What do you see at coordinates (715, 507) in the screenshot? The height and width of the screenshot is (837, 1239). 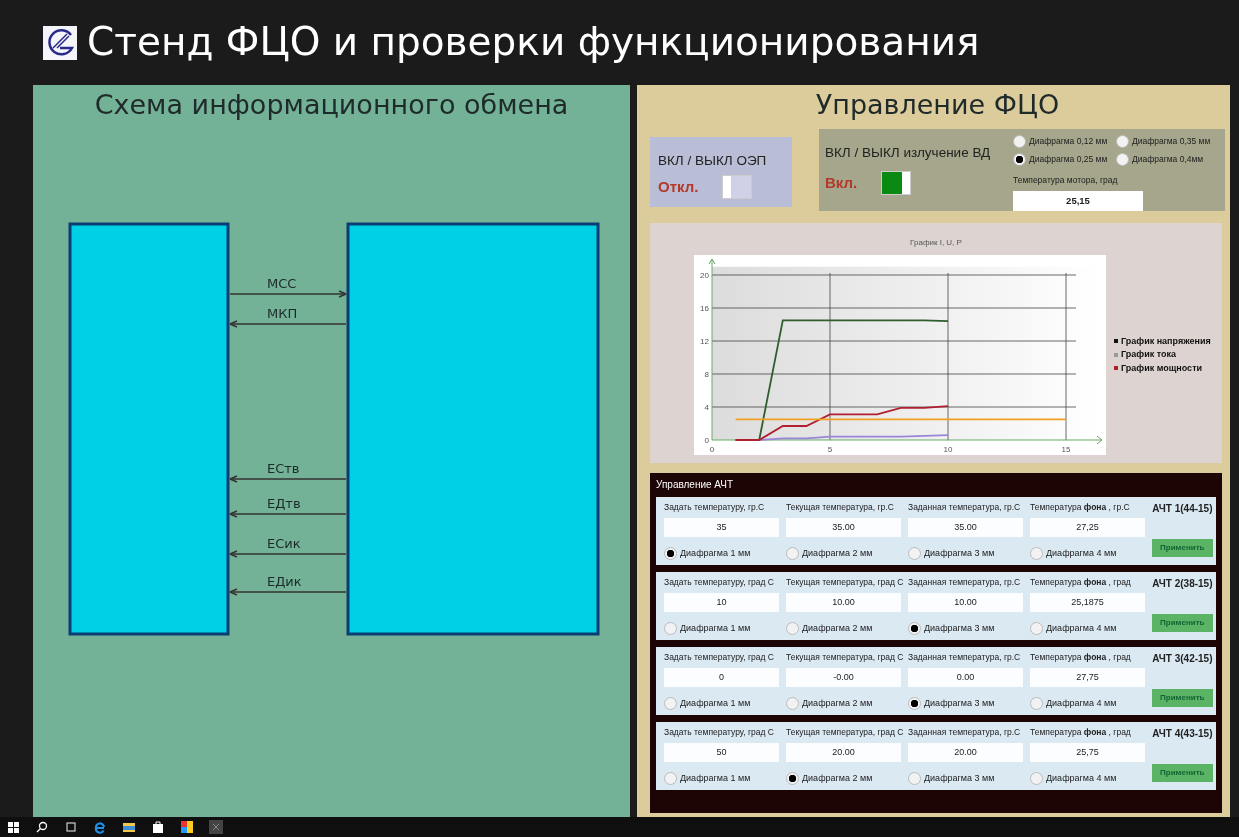 I see `field-label: Задать температуру, гр.С` at bounding box center [715, 507].